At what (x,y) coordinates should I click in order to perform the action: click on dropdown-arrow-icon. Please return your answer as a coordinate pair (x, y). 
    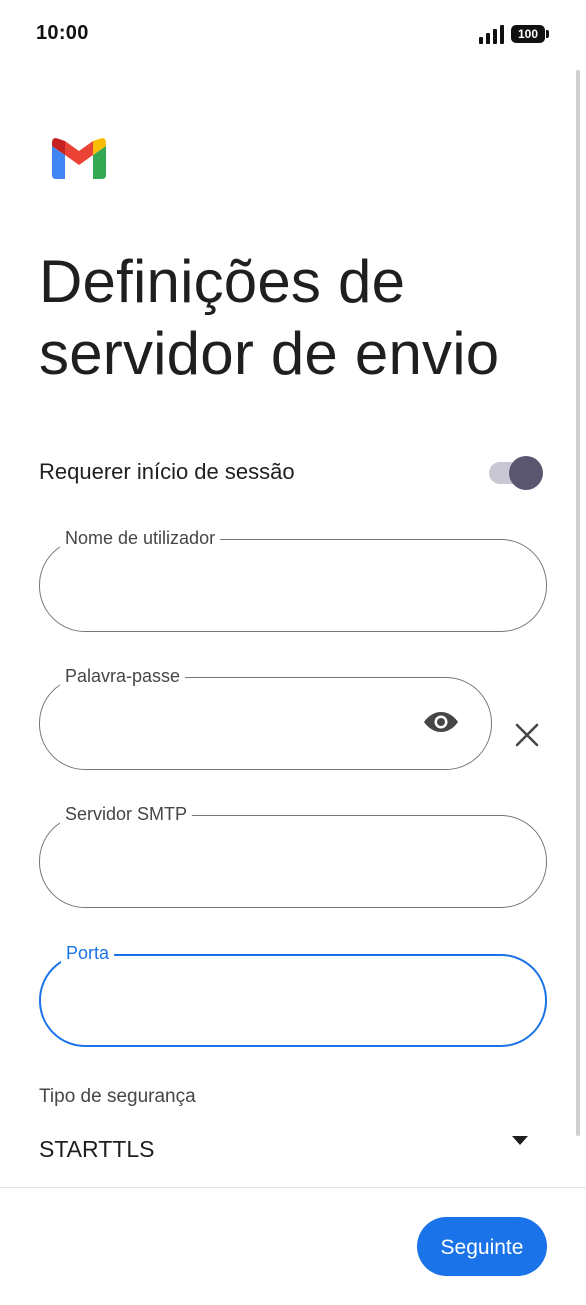
    Looking at the image, I should click on (520, 1141).